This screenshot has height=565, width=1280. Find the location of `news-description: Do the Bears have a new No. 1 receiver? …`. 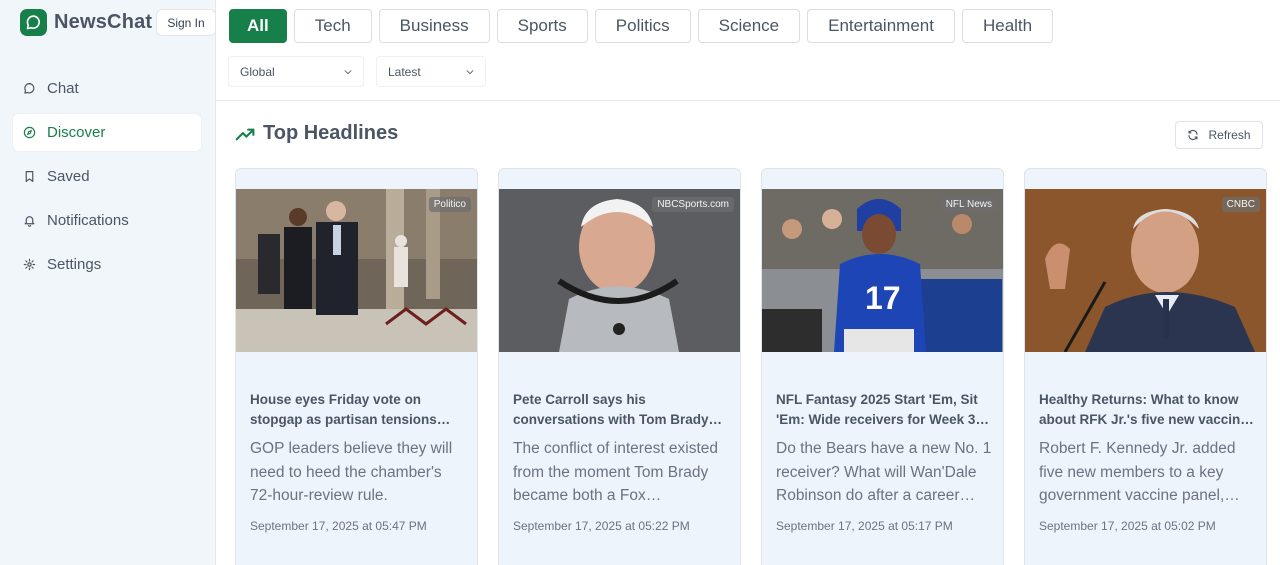

news-description: Do the Bears have a new No. 1 receiver? … is located at coordinates (884, 472).